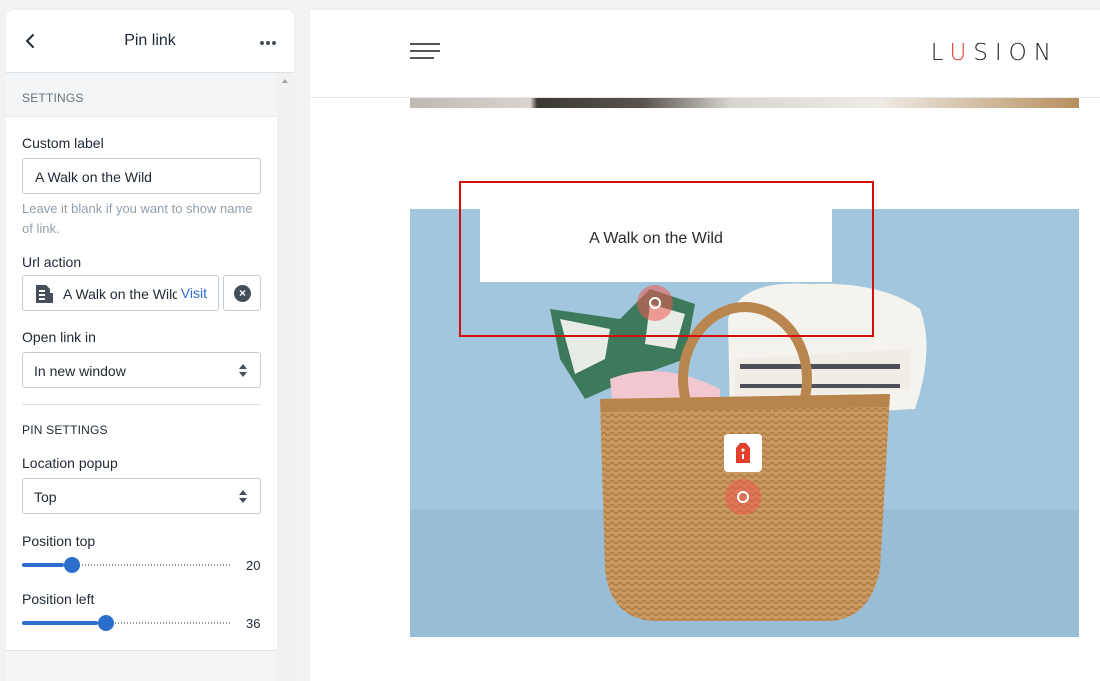 This screenshot has width=1100, height=681. Describe the element at coordinates (743, 497) in the screenshot. I see `pin-hotspot-icon` at that location.